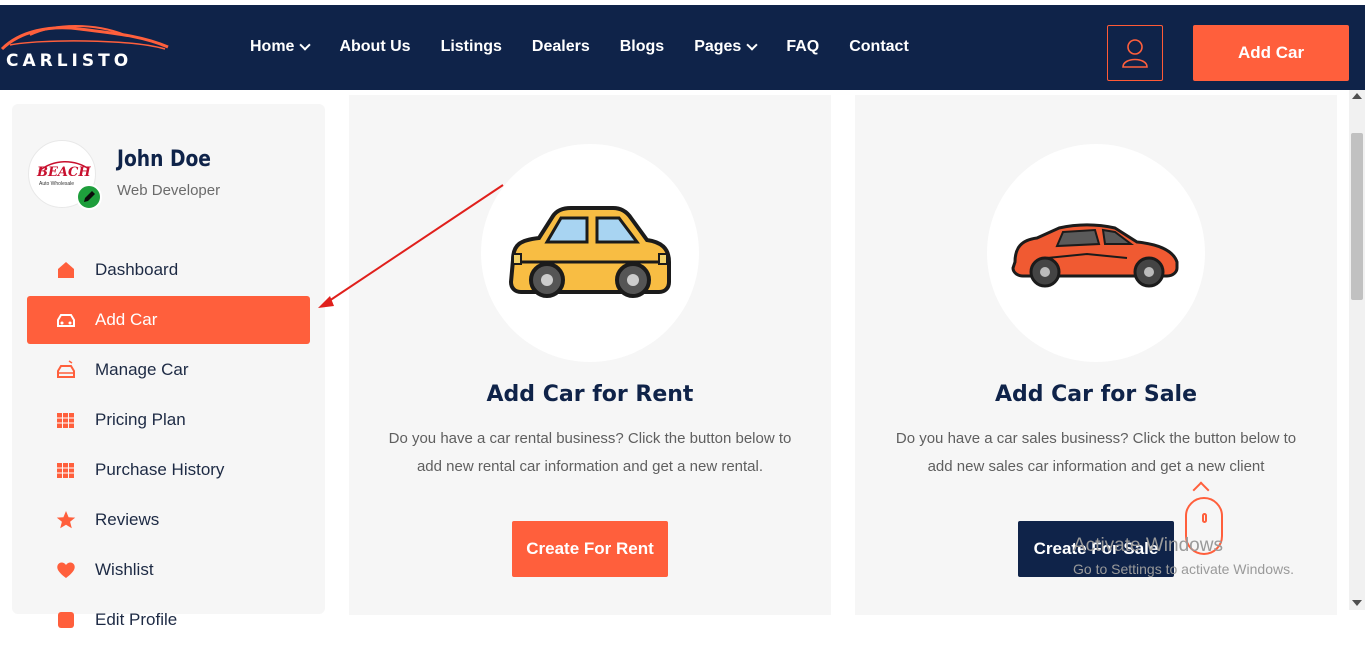 The image size is (1365, 646). I want to click on sidebar-item-edit-profile: Edit Profile, so click(168, 620).